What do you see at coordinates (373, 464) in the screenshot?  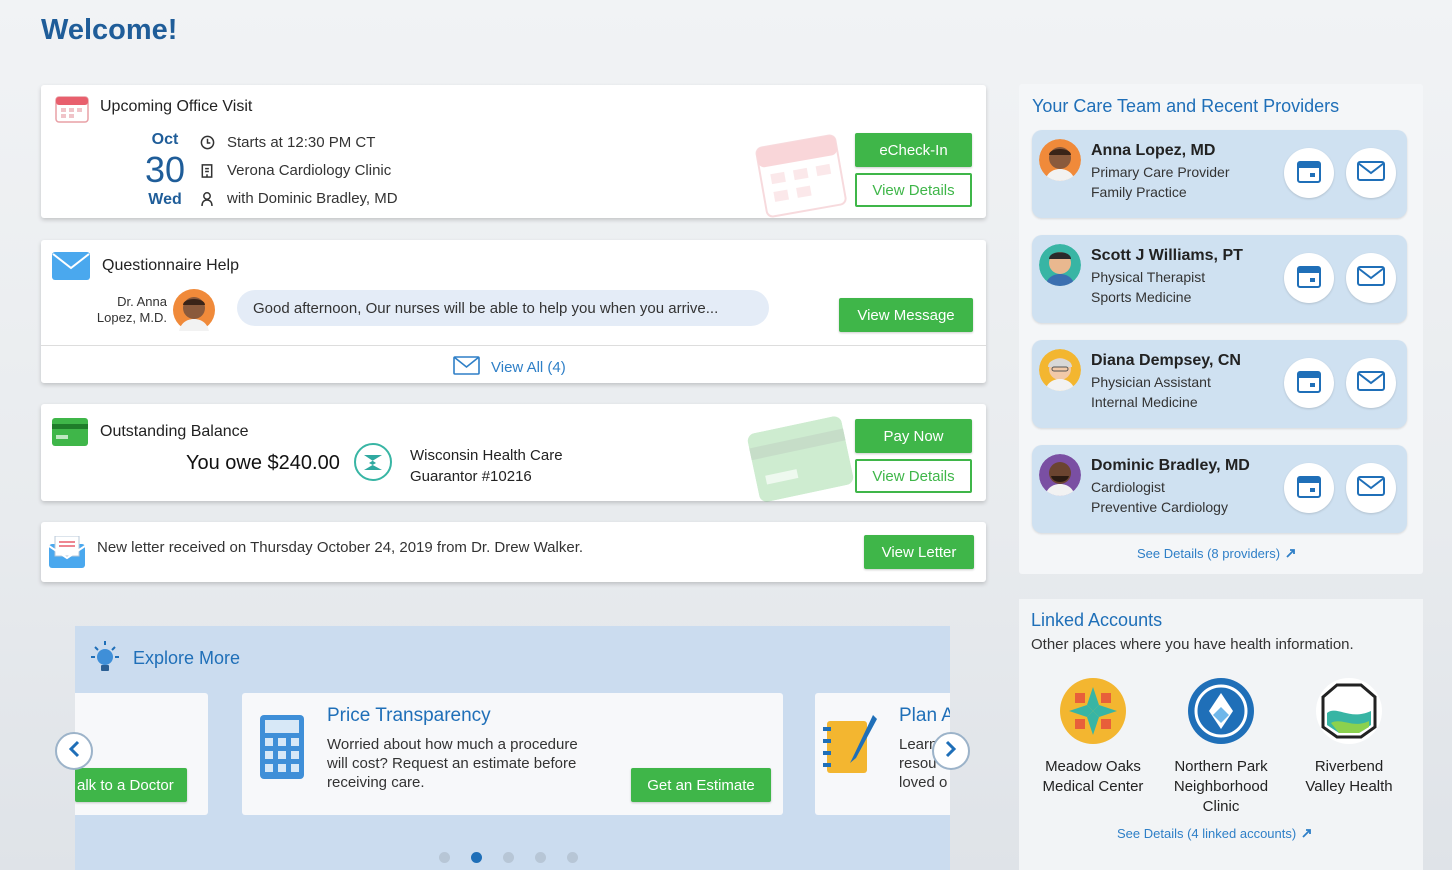 I see `insurer-logo-icon` at bounding box center [373, 464].